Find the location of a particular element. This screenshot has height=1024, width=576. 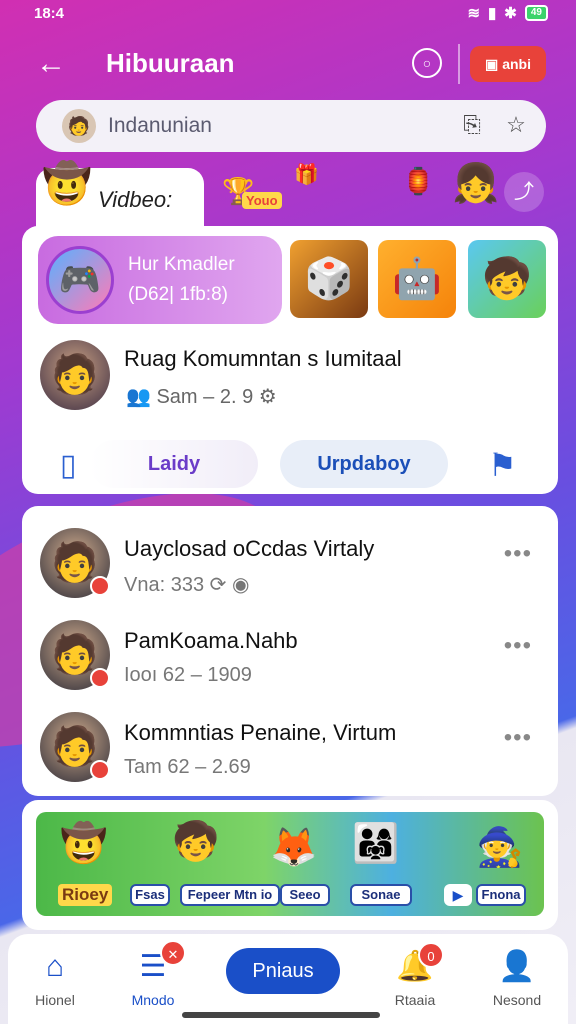

bell-icon: 🔔 is located at coordinates (415, 966).